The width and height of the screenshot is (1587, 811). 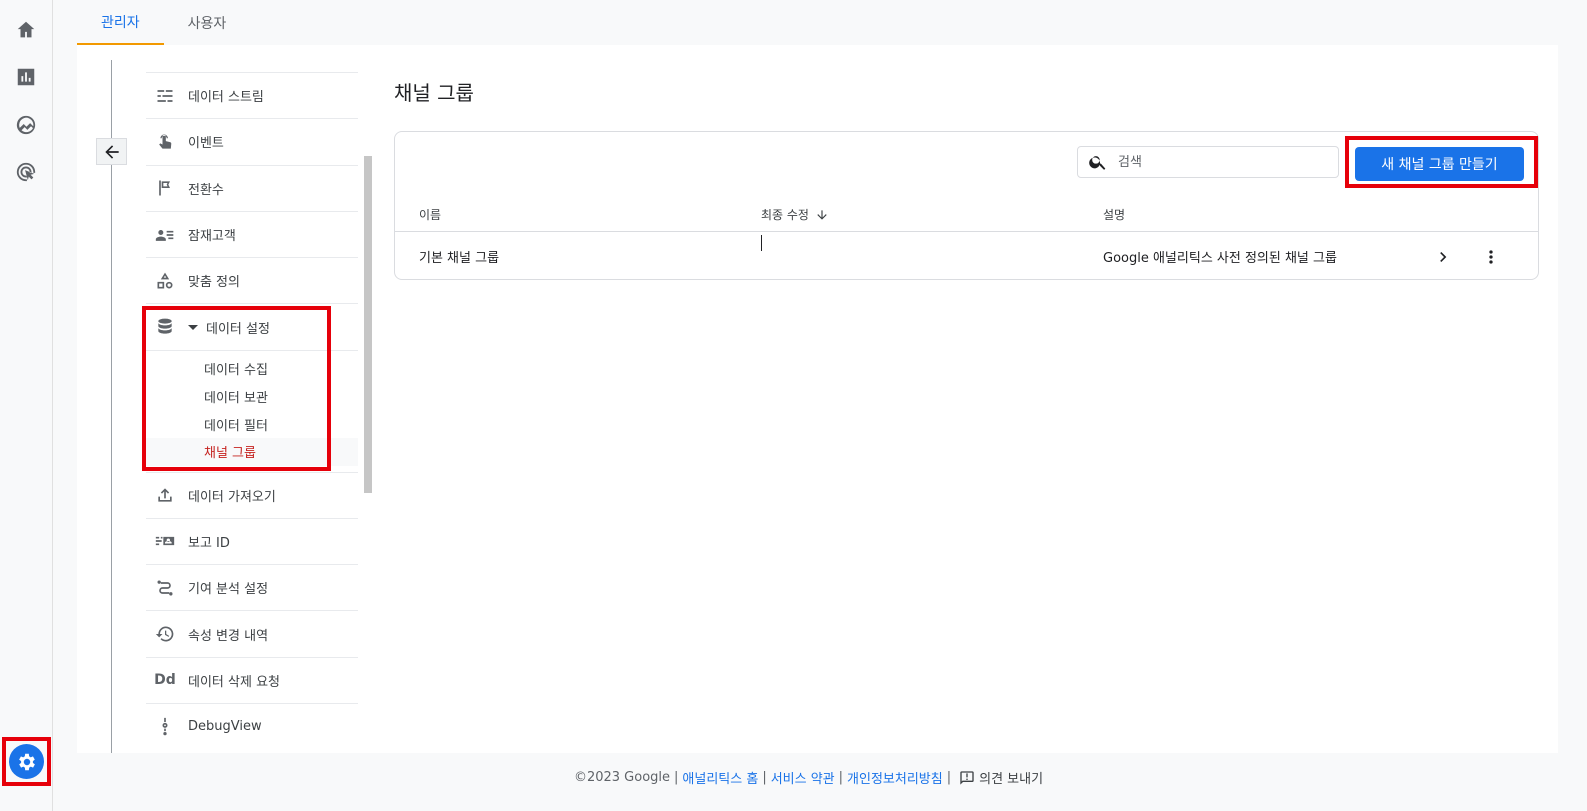 I want to click on nav-item-reporting-id: 보고 ID, so click(x=252, y=540).